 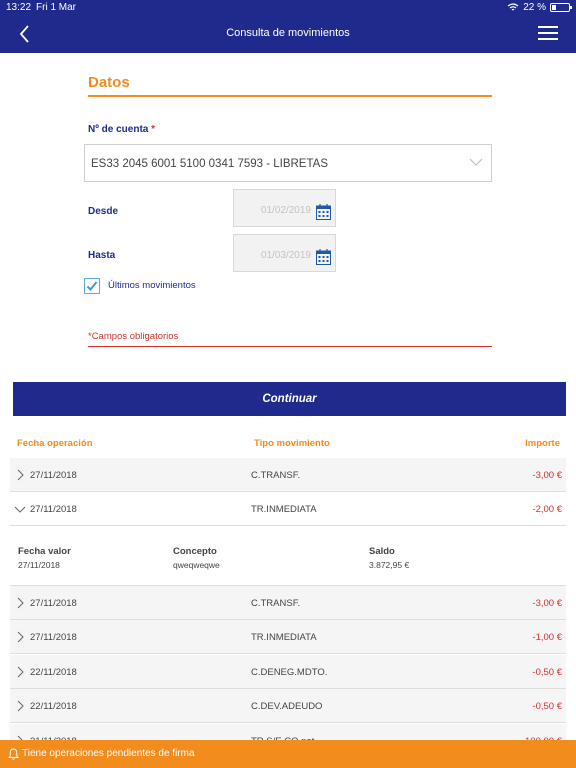 I want to click on required-note-divider, so click(x=290, y=346).